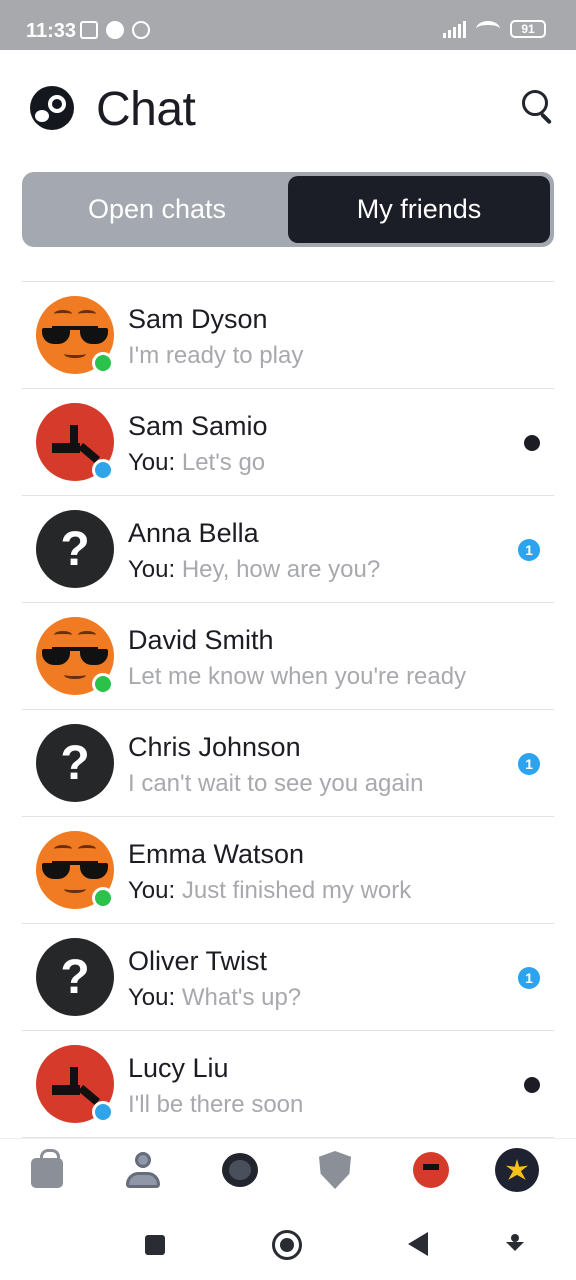 The image size is (576, 1280). I want to click on contact-name: Emma Watson, so click(216, 854).